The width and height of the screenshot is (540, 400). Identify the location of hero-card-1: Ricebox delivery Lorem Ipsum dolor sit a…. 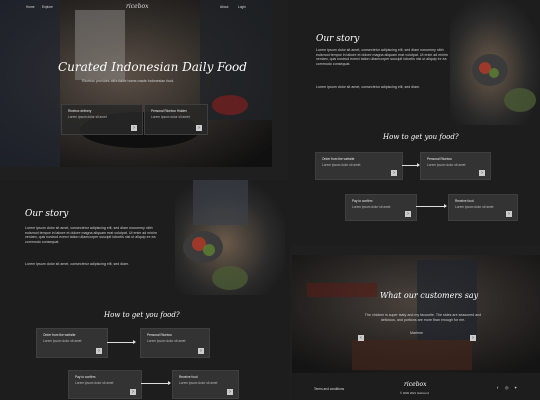
(102, 119).